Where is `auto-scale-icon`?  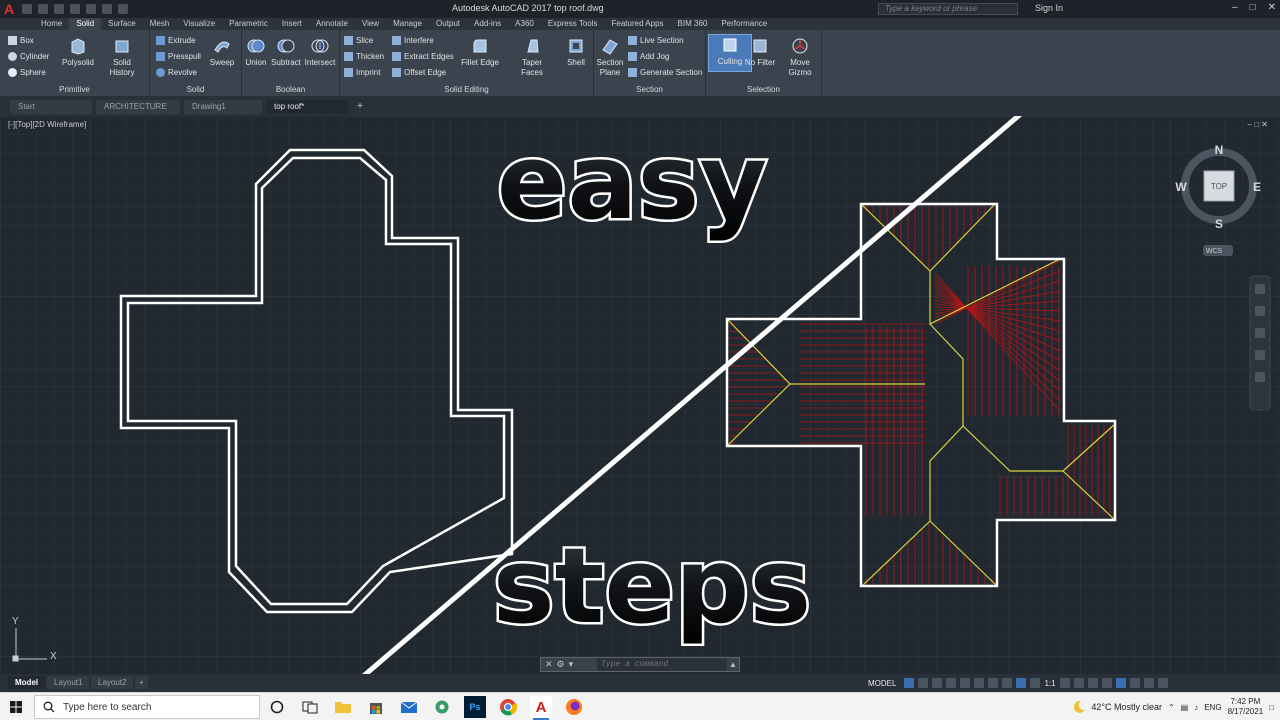 auto-scale-icon is located at coordinates (1035, 683).